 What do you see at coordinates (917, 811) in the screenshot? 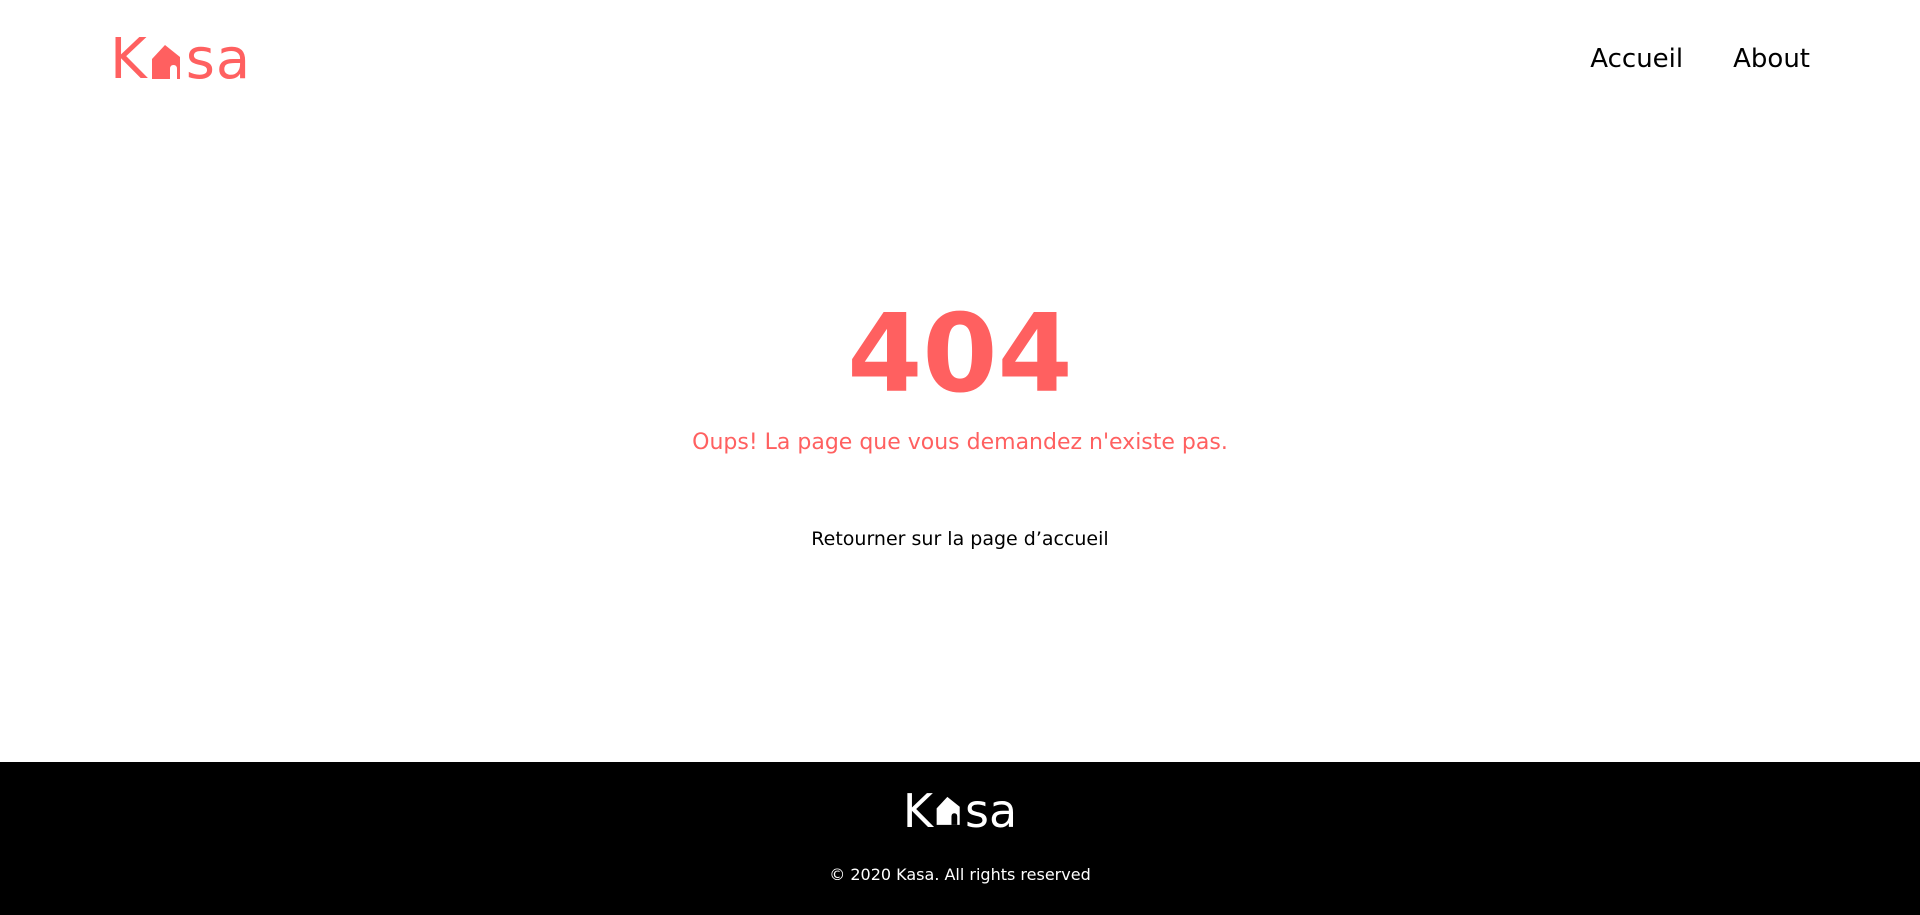
I see `footer-logo-letter-k: K` at bounding box center [917, 811].